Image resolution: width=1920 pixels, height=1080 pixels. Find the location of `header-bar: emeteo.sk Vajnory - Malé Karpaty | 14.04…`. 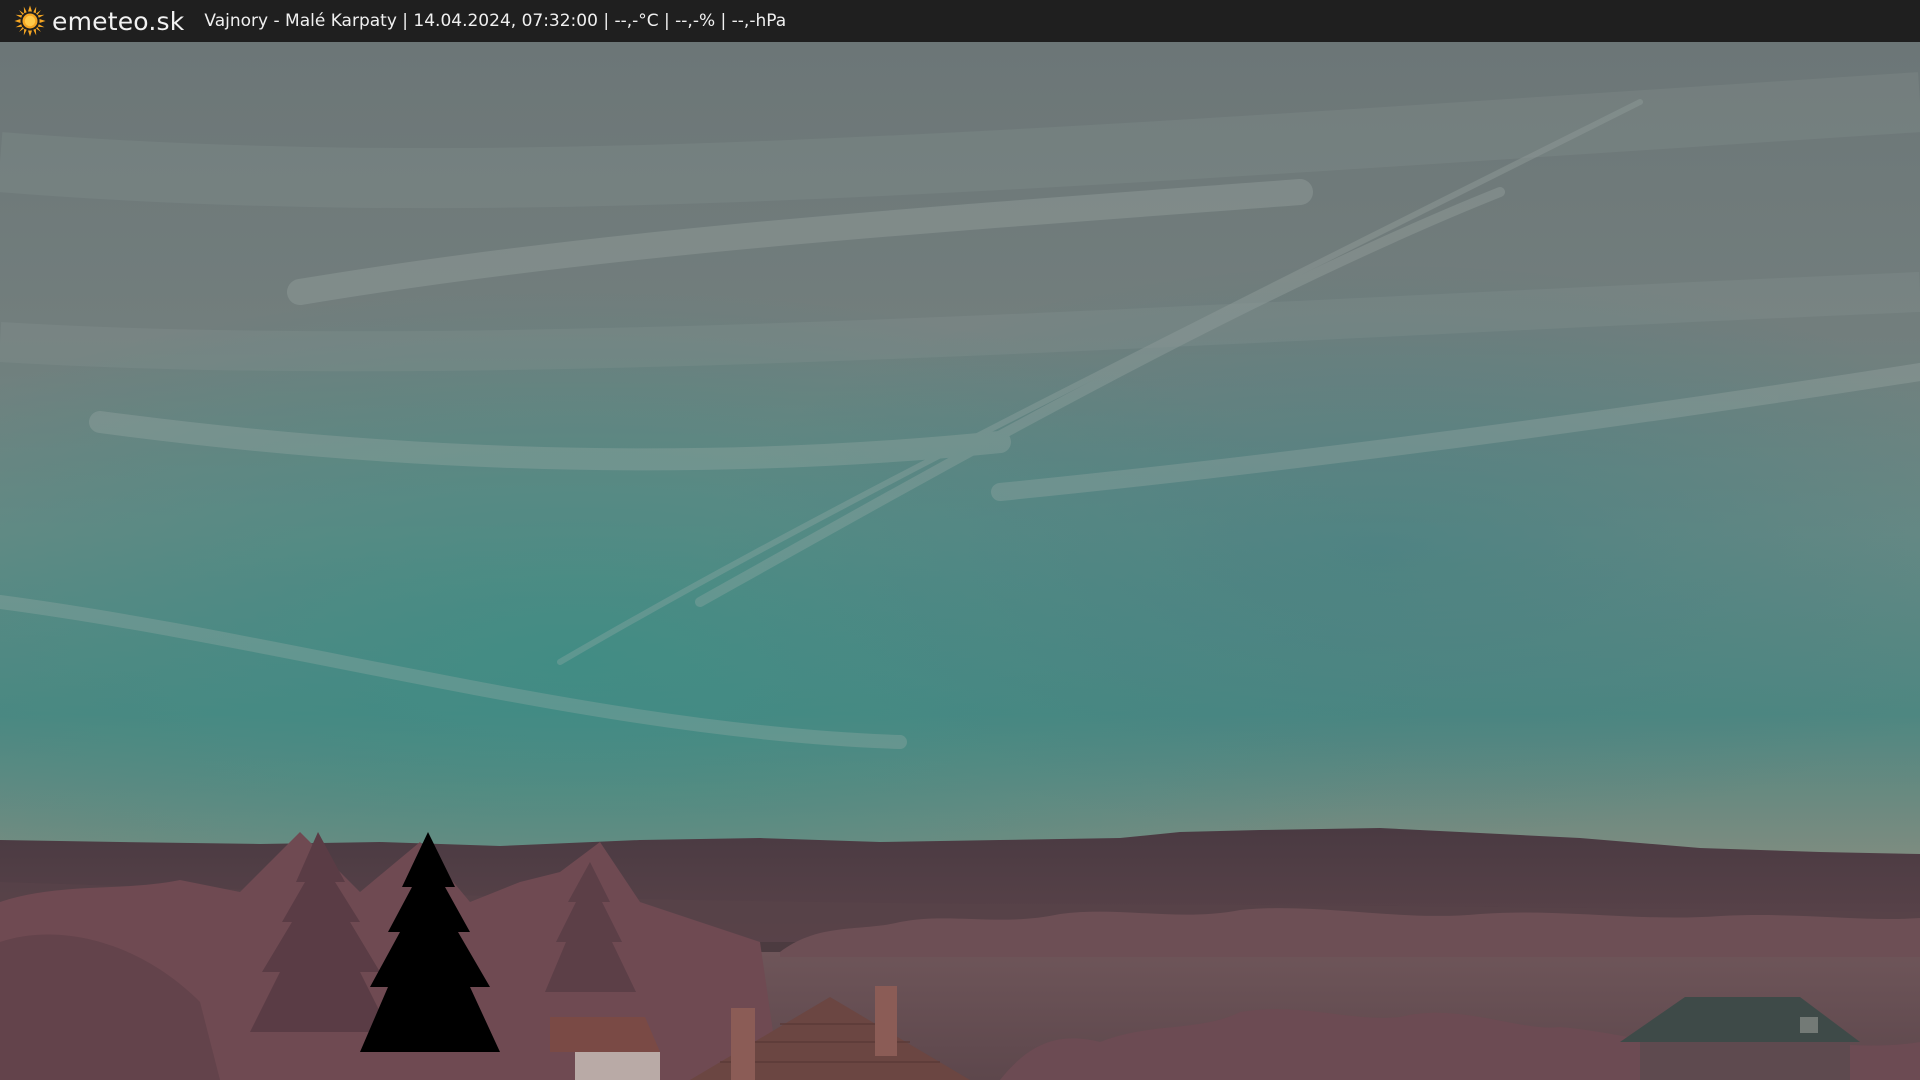

header-bar: emeteo.sk Vajnory - Malé Karpaty | 14.04… is located at coordinates (960, 21).